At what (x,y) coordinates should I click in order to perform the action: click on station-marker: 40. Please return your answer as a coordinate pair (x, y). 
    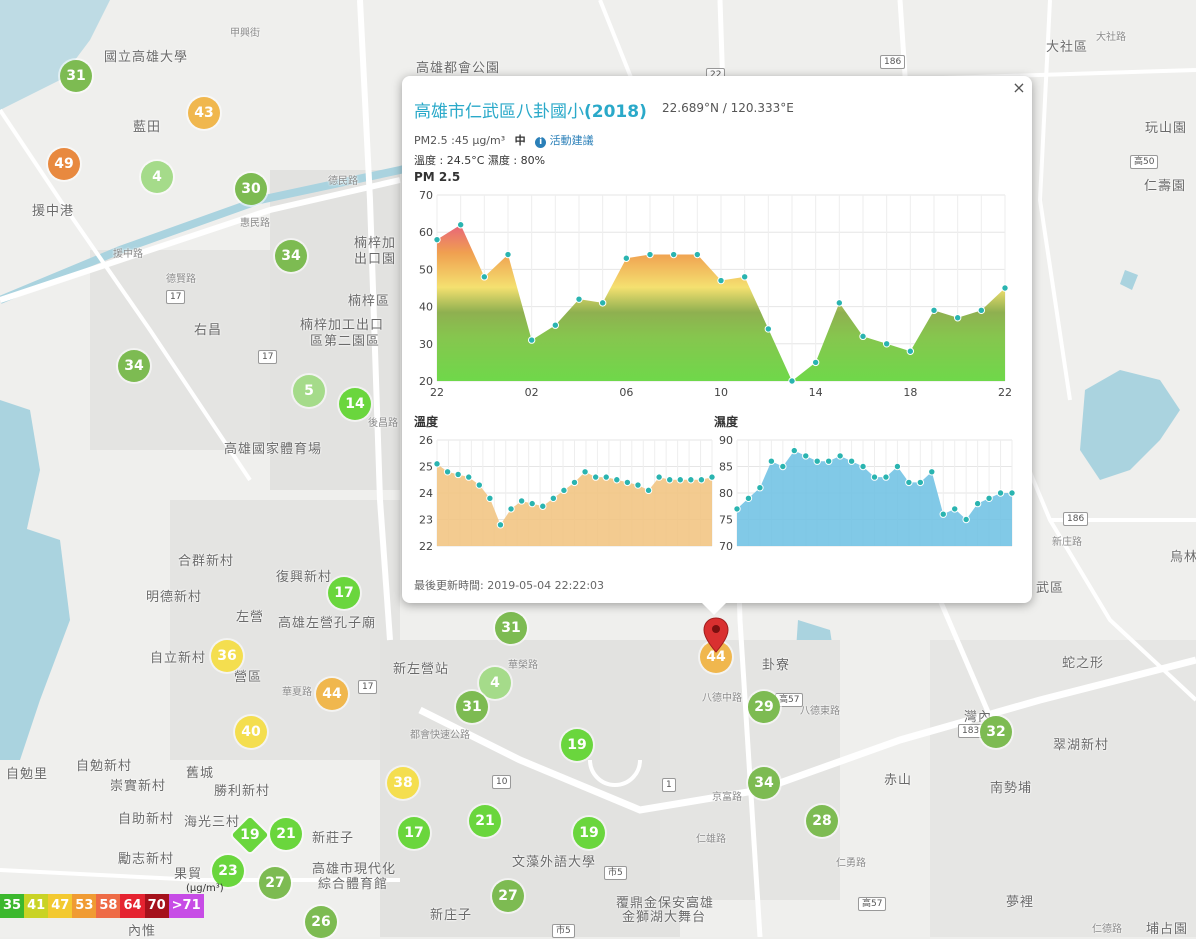
    Looking at the image, I should click on (251, 732).